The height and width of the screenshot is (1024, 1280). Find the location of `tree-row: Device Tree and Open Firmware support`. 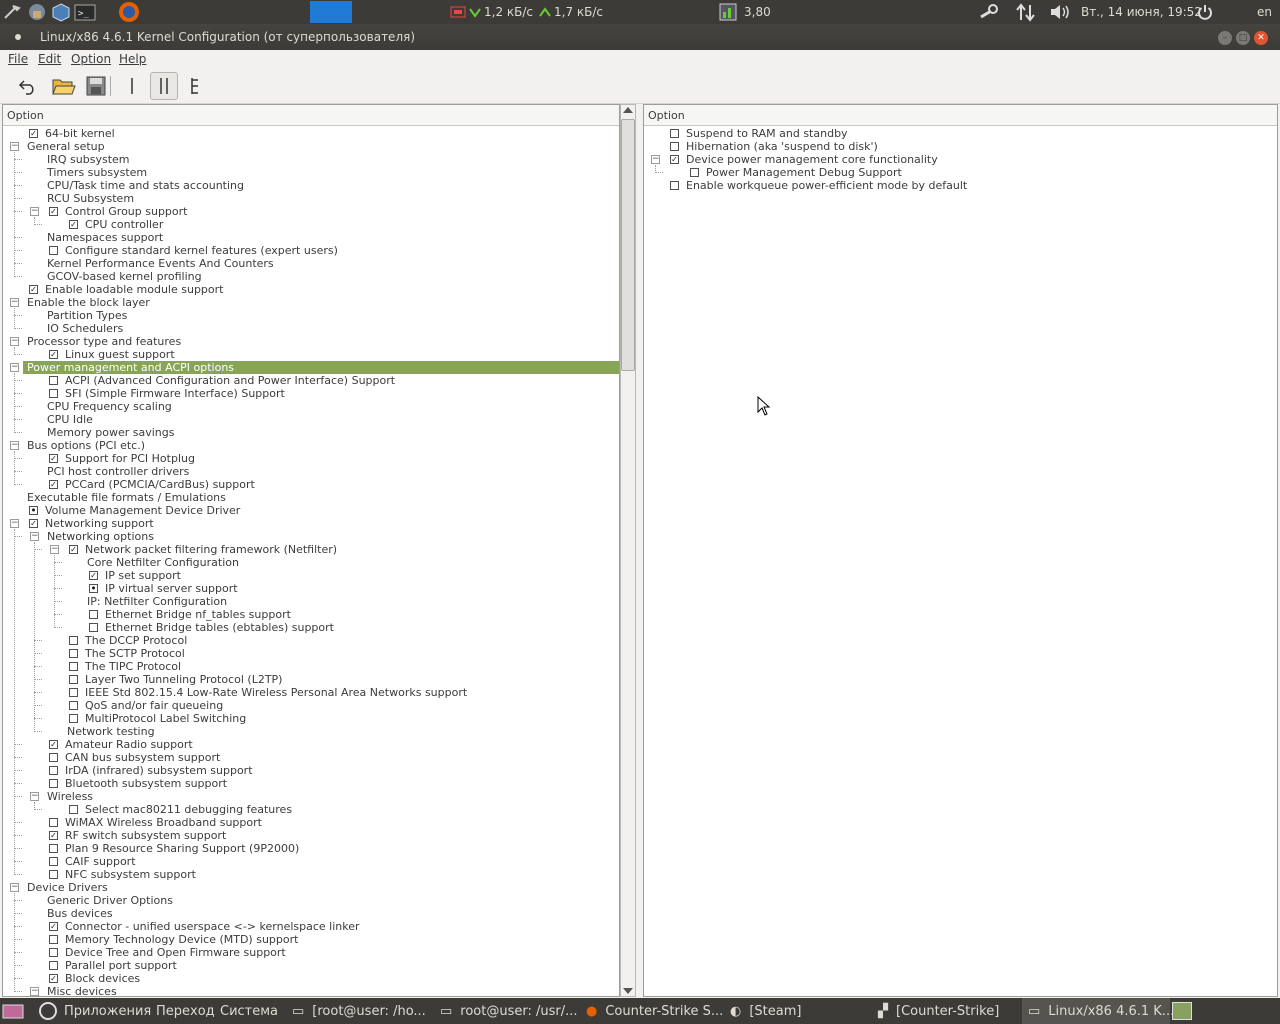

tree-row: Device Tree and Open Firmware support is located at coordinates (311, 952).